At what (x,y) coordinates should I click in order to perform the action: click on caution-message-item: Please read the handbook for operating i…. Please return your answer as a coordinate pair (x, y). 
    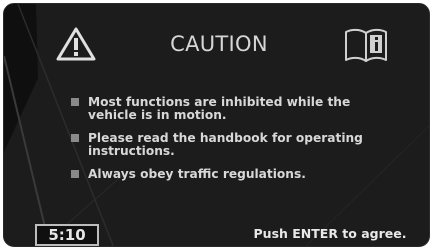
    Looking at the image, I should click on (235, 145).